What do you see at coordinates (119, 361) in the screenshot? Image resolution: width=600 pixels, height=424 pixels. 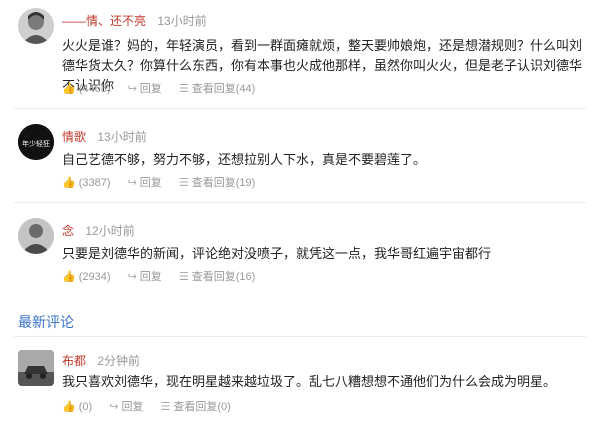 I see `timestamp: 2分钟前` at bounding box center [119, 361].